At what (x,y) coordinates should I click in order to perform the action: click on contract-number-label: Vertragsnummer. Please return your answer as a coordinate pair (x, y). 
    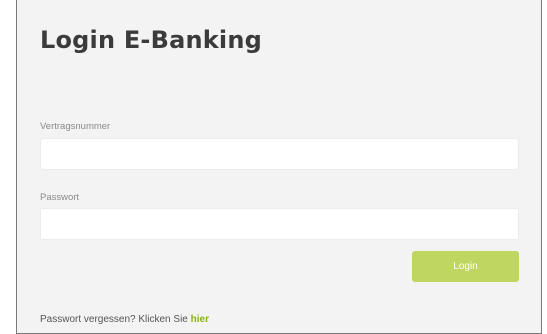
    Looking at the image, I should click on (75, 126).